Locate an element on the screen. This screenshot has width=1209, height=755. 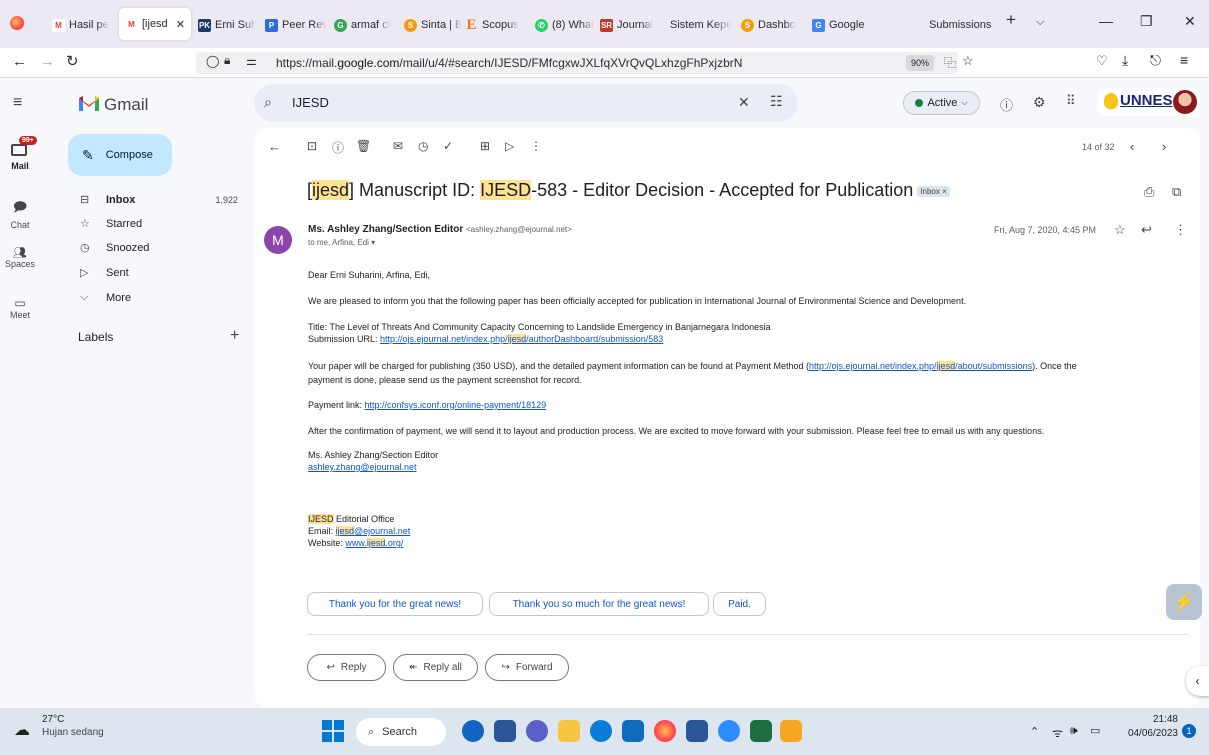
older-chevron-icon: › is located at coordinates (1164, 146).